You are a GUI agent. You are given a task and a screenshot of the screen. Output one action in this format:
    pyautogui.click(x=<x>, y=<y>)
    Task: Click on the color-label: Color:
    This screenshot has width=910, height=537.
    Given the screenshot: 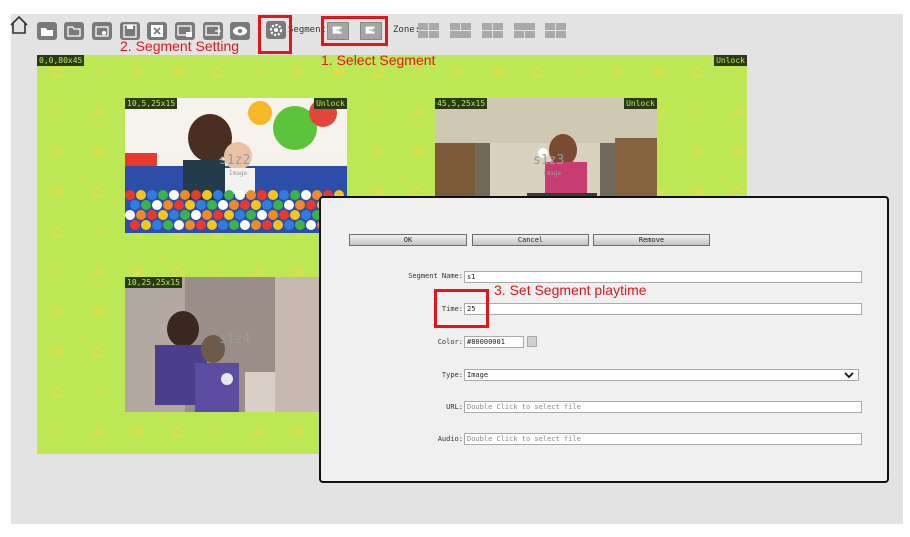 What is the action you would take?
    pyautogui.click(x=450, y=342)
    